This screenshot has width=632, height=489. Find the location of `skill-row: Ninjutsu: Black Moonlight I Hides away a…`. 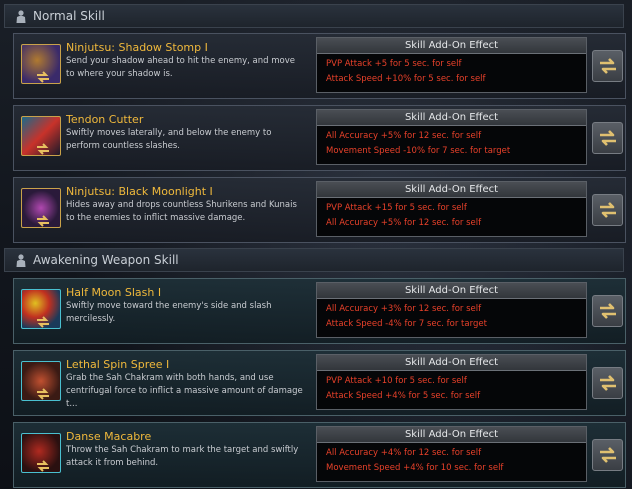

skill-row: Ninjutsu: Black Moonlight I Hides away a… is located at coordinates (319, 210).